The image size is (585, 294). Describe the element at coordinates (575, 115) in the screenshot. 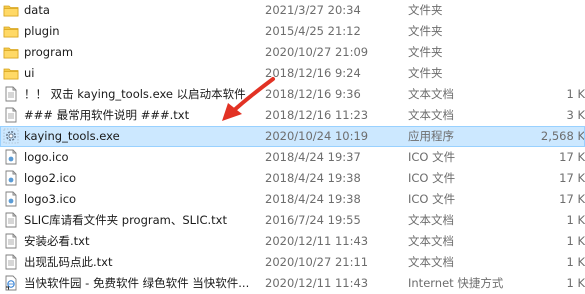

I see `file-size: 3 K` at that location.